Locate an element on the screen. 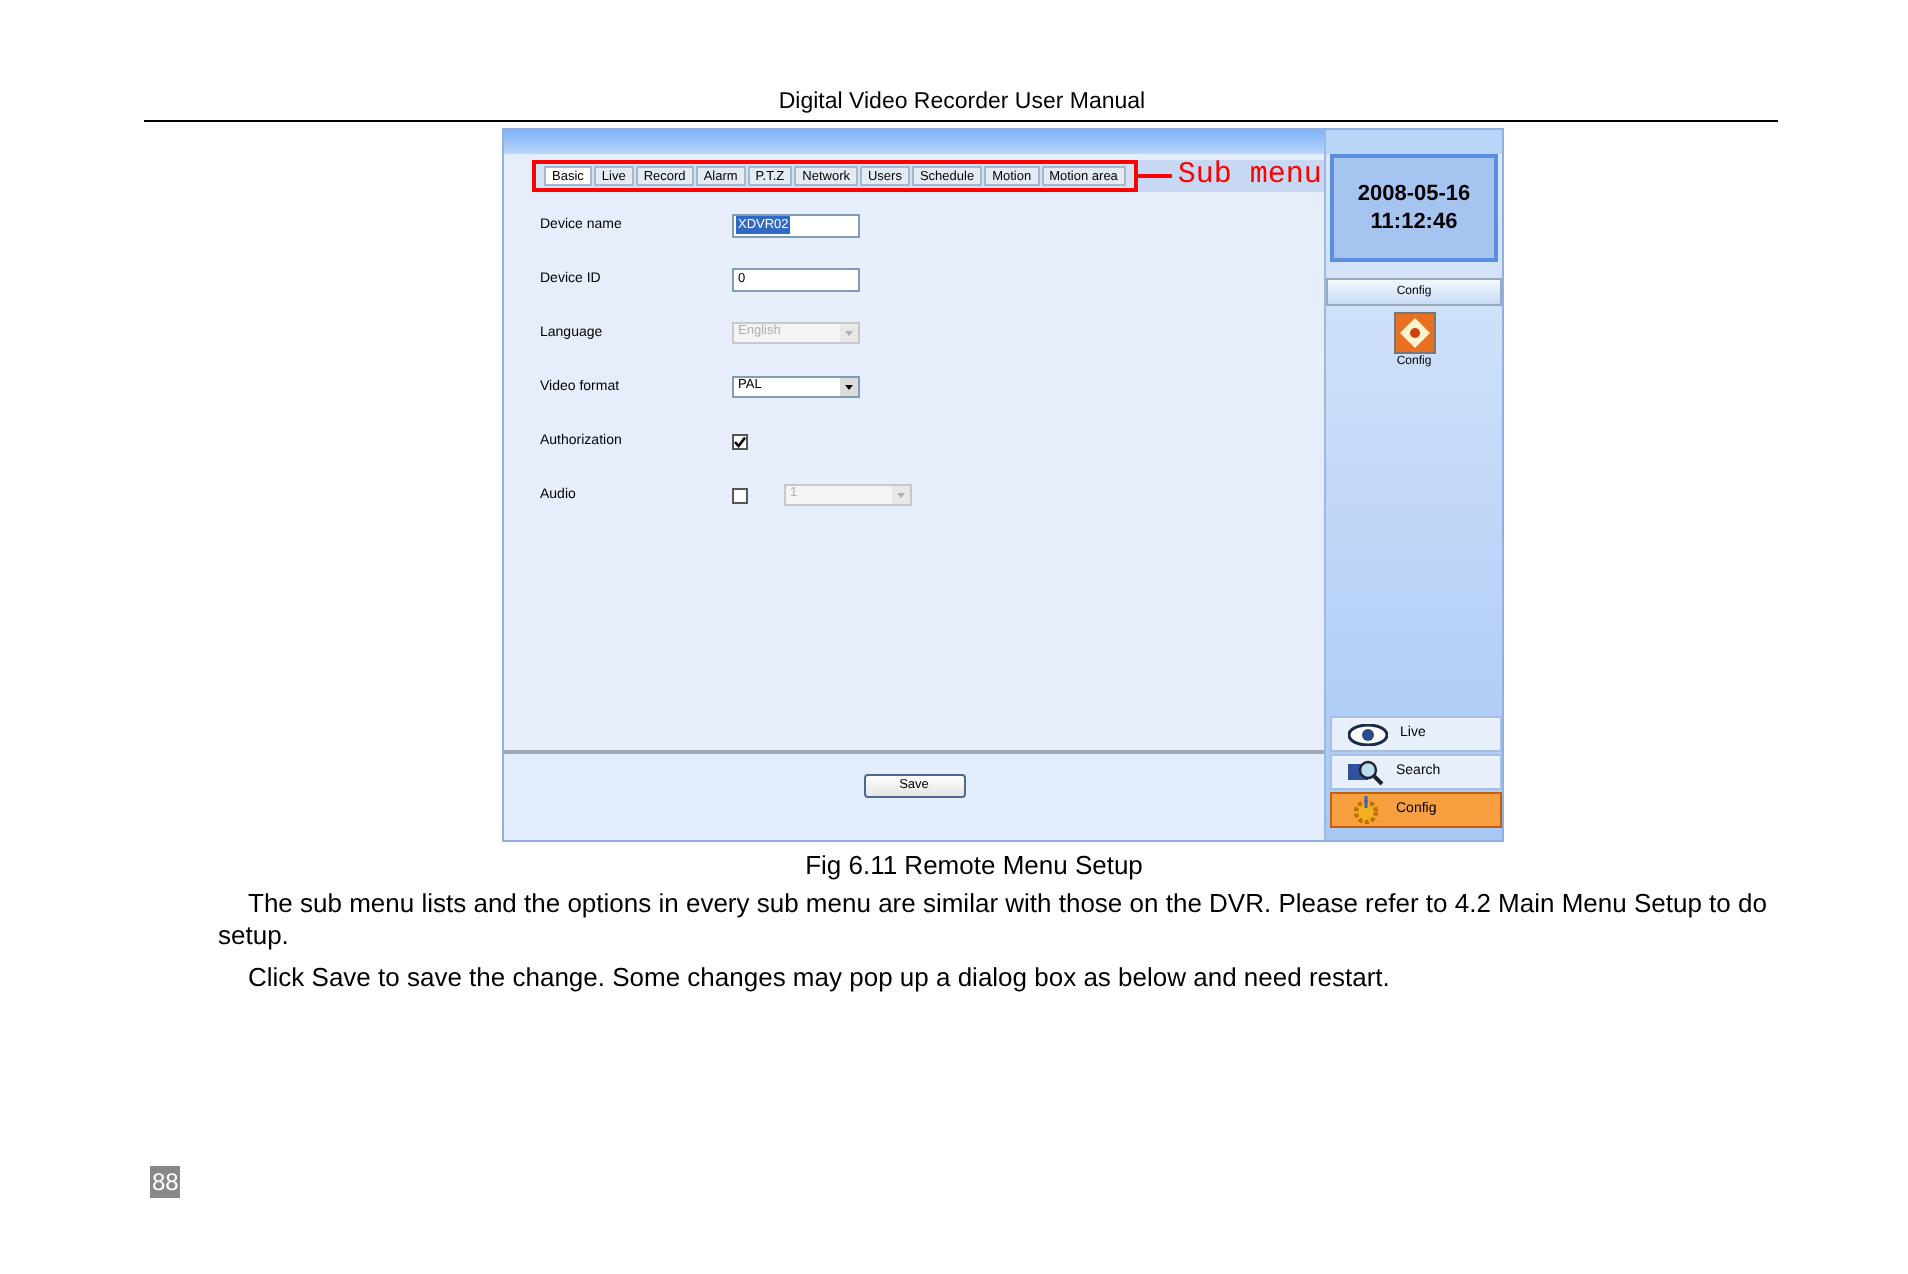 This screenshot has width=1908, height=1274. checkbox is located at coordinates (740, 441).